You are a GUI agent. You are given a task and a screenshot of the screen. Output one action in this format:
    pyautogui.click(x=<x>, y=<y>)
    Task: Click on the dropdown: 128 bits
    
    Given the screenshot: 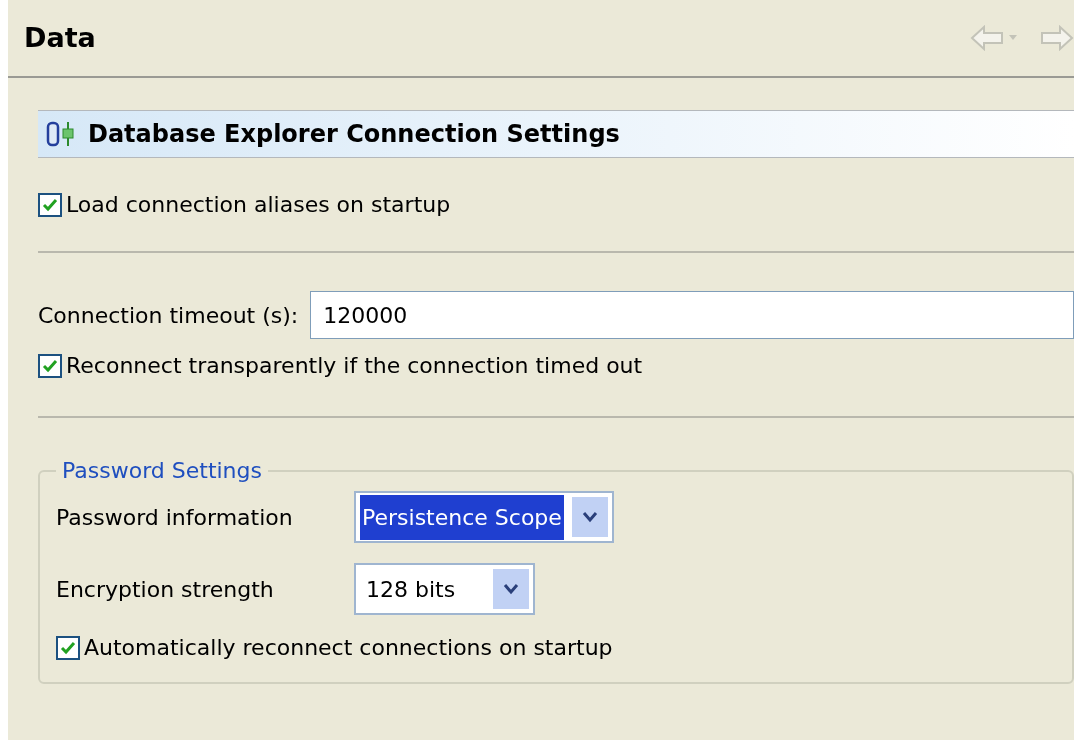 What is the action you would take?
    pyautogui.click(x=445, y=589)
    